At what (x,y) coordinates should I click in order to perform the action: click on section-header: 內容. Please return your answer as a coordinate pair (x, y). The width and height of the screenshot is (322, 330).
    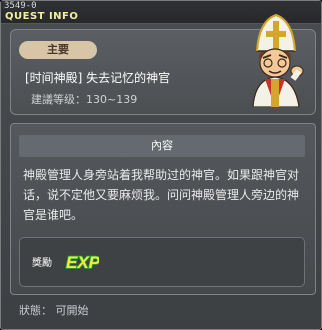
    Looking at the image, I should click on (162, 146).